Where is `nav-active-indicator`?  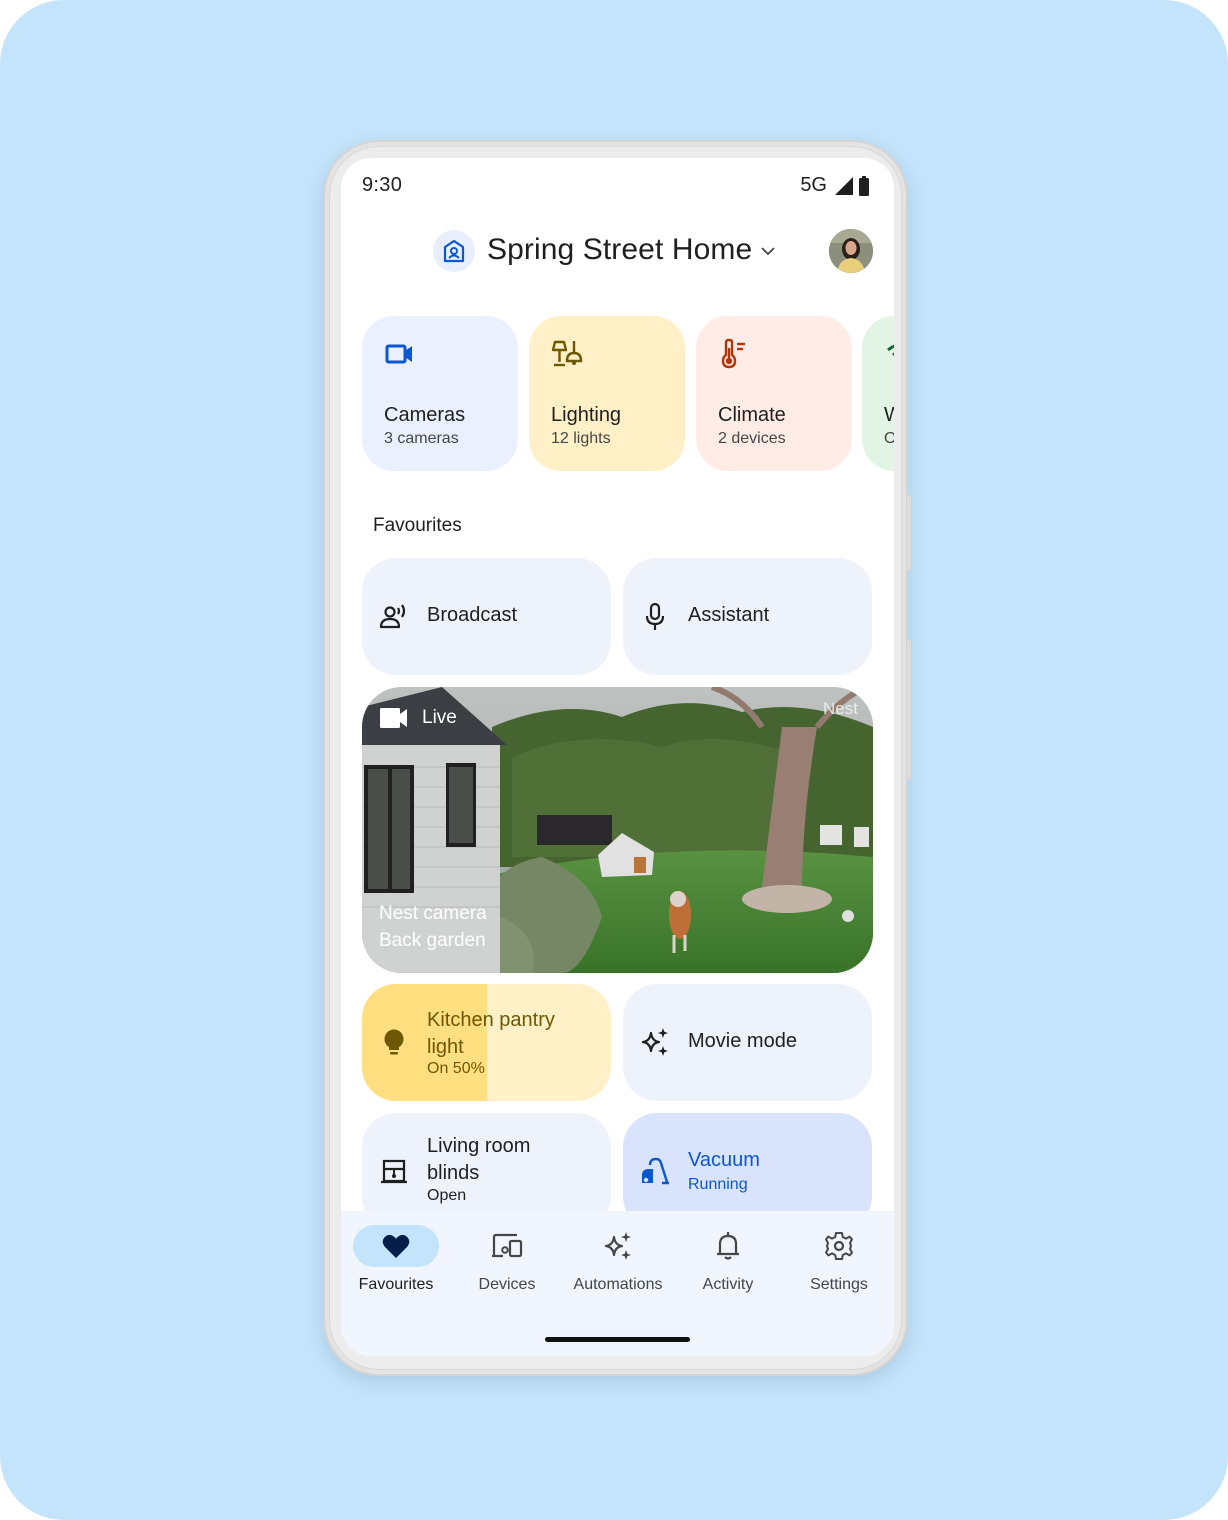 nav-active-indicator is located at coordinates (396, 1246).